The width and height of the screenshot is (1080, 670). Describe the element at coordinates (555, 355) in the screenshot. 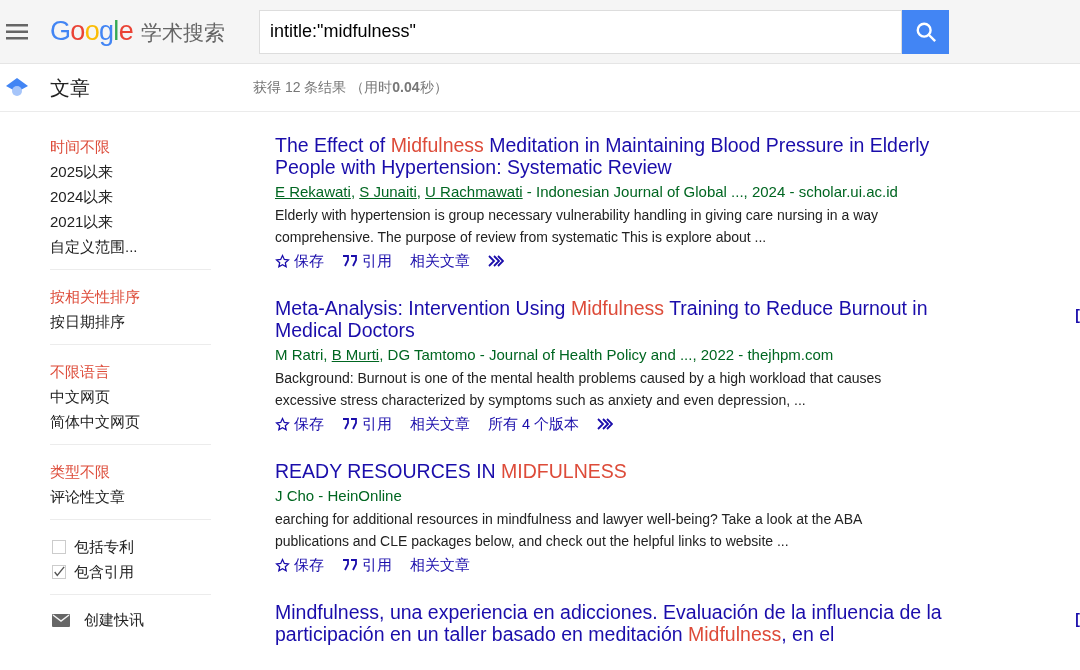

I see `result-meta: M Ratri, B Murti, DG Tamtomo - Journal of Health Policy and ..., 2022 - thejhpm.com` at that location.